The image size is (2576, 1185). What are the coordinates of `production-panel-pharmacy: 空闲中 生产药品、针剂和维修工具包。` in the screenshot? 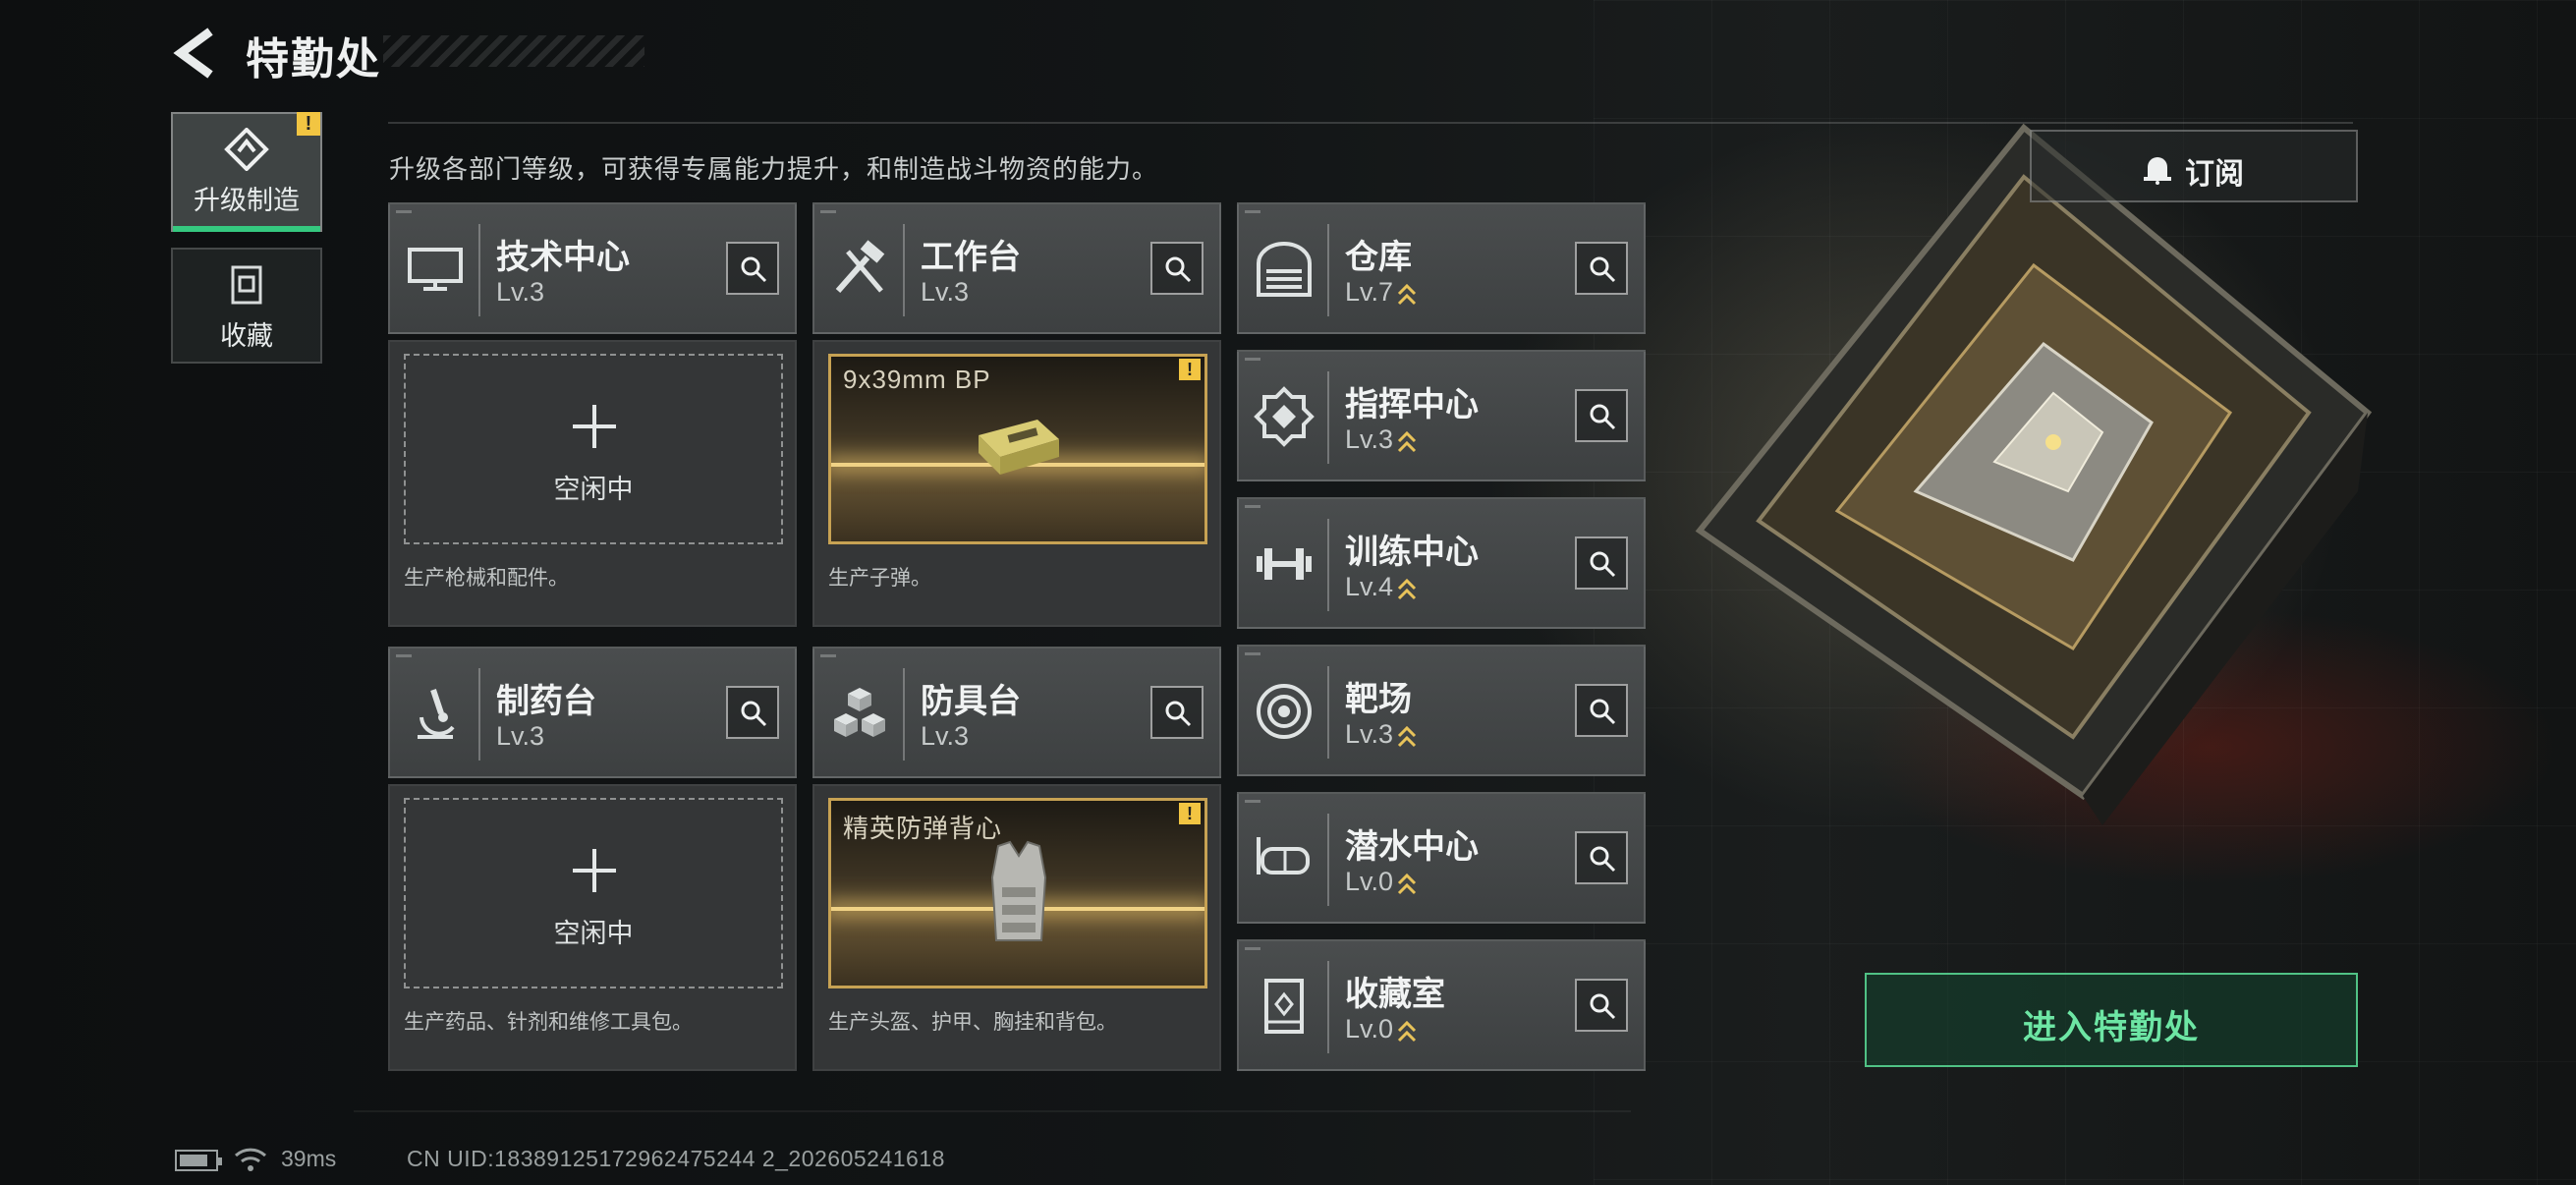 It's located at (592, 928).